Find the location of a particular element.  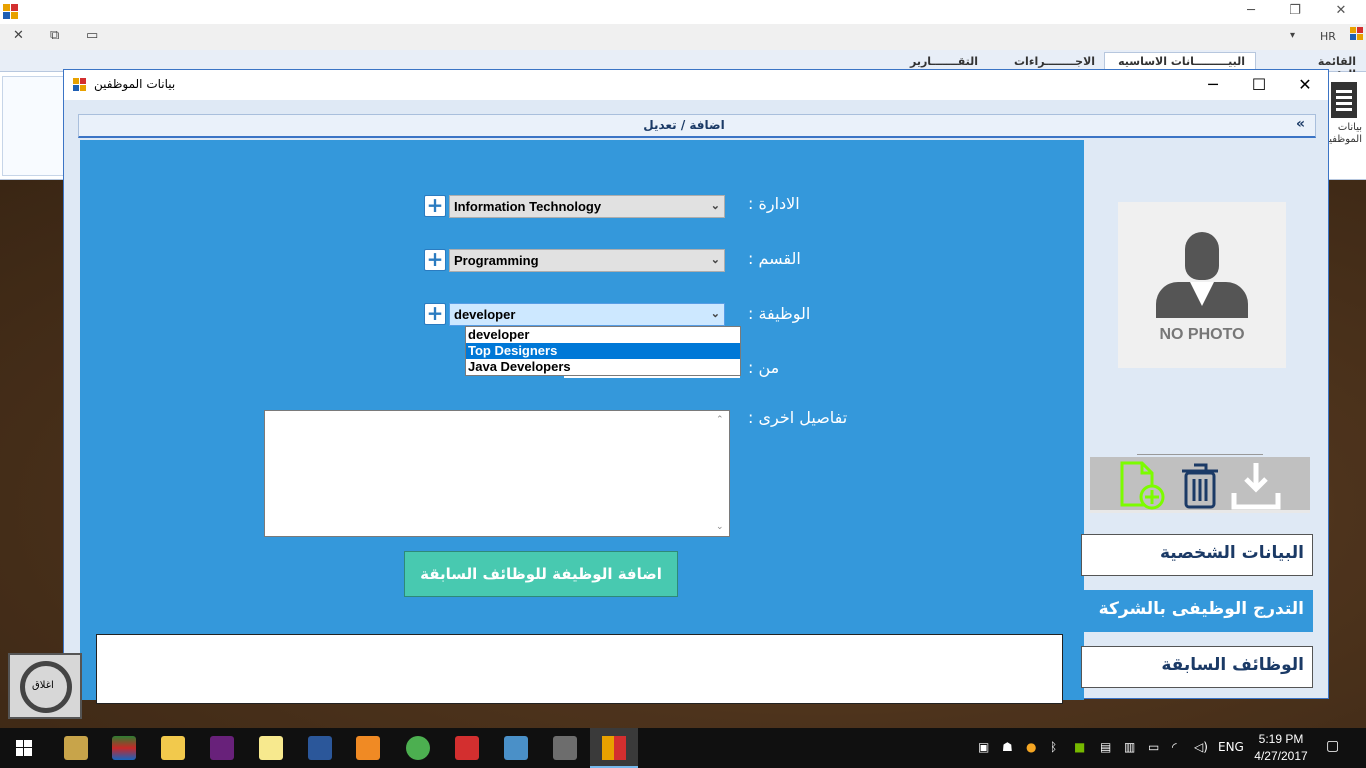

printer-icon: ▥ is located at coordinates (1129, 747).